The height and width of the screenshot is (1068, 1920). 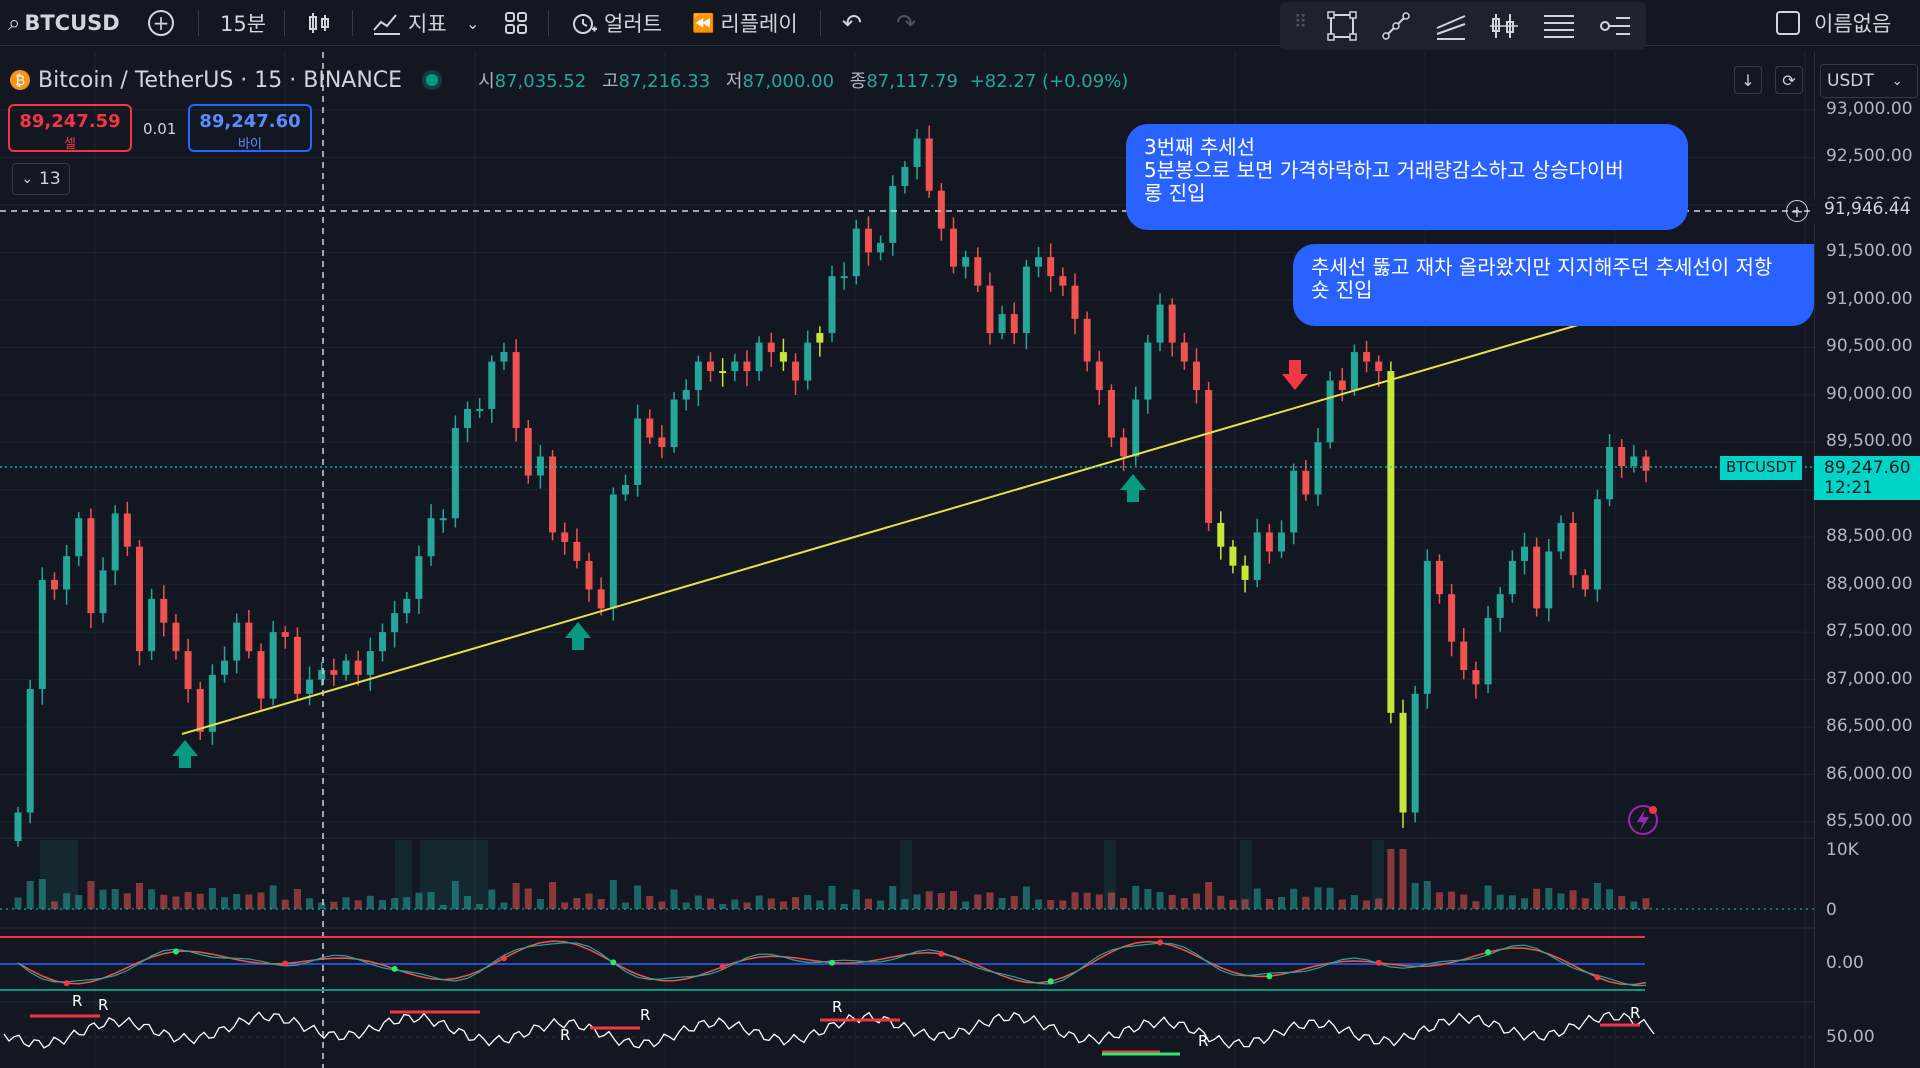 What do you see at coordinates (1797, 211) in the screenshot?
I see `add-alert-button: +` at bounding box center [1797, 211].